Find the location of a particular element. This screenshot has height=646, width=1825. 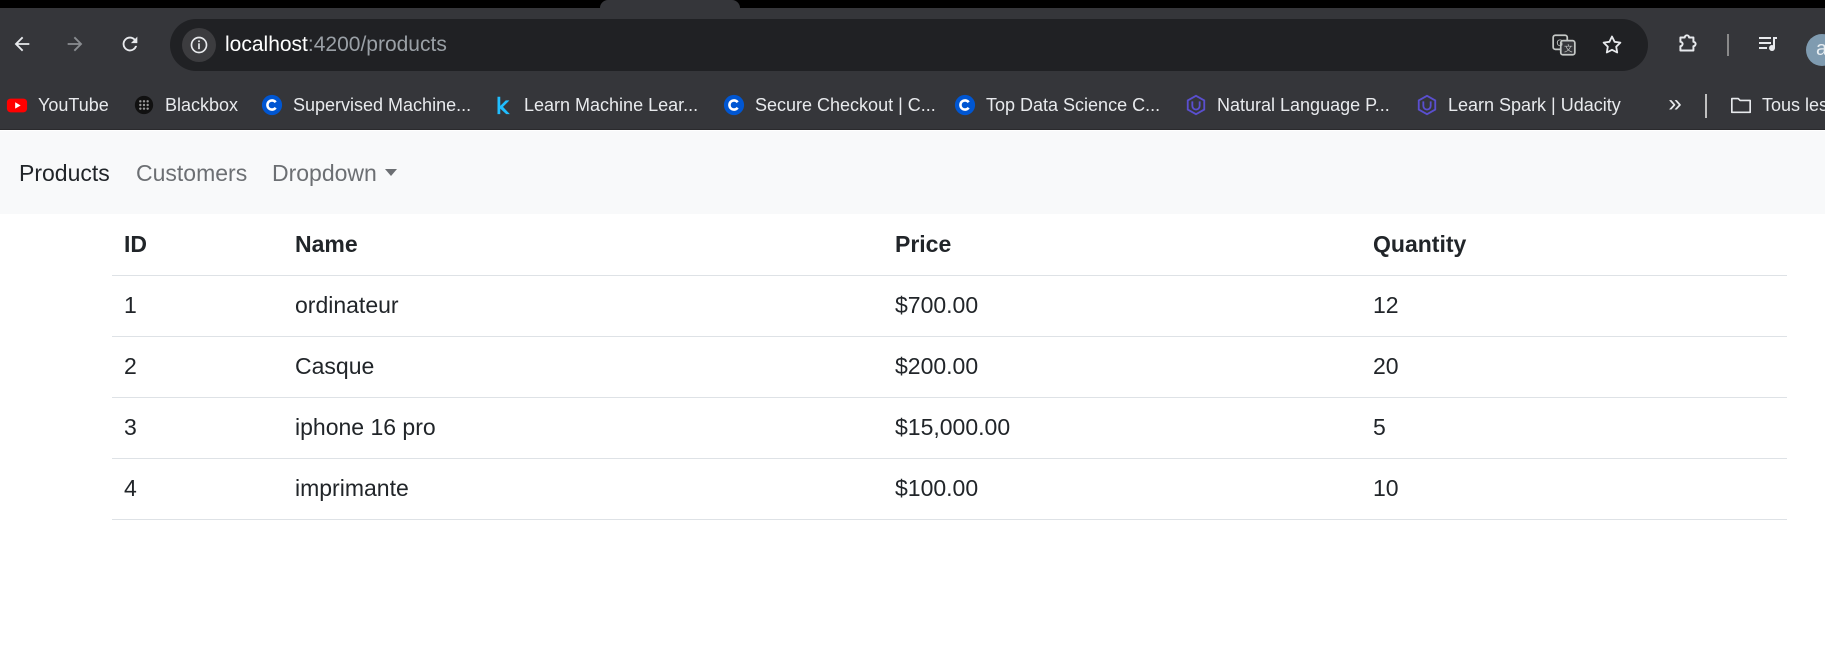

url-host: localhost is located at coordinates (266, 44).